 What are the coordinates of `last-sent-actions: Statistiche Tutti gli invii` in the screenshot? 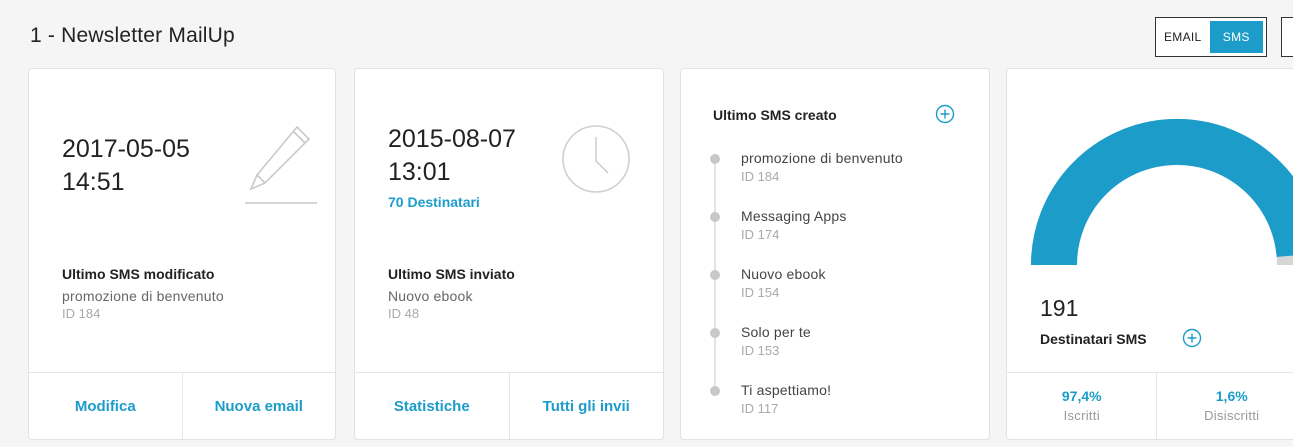 It's located at (509, 405).